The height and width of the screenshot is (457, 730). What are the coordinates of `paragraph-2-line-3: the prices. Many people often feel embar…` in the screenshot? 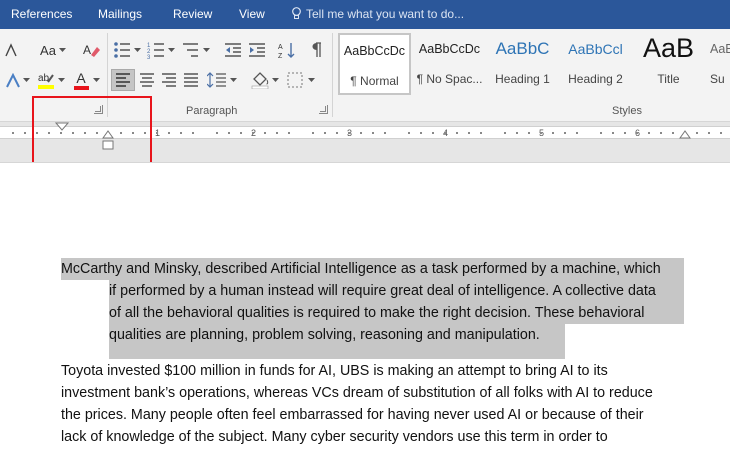 It's located at (352, 415).